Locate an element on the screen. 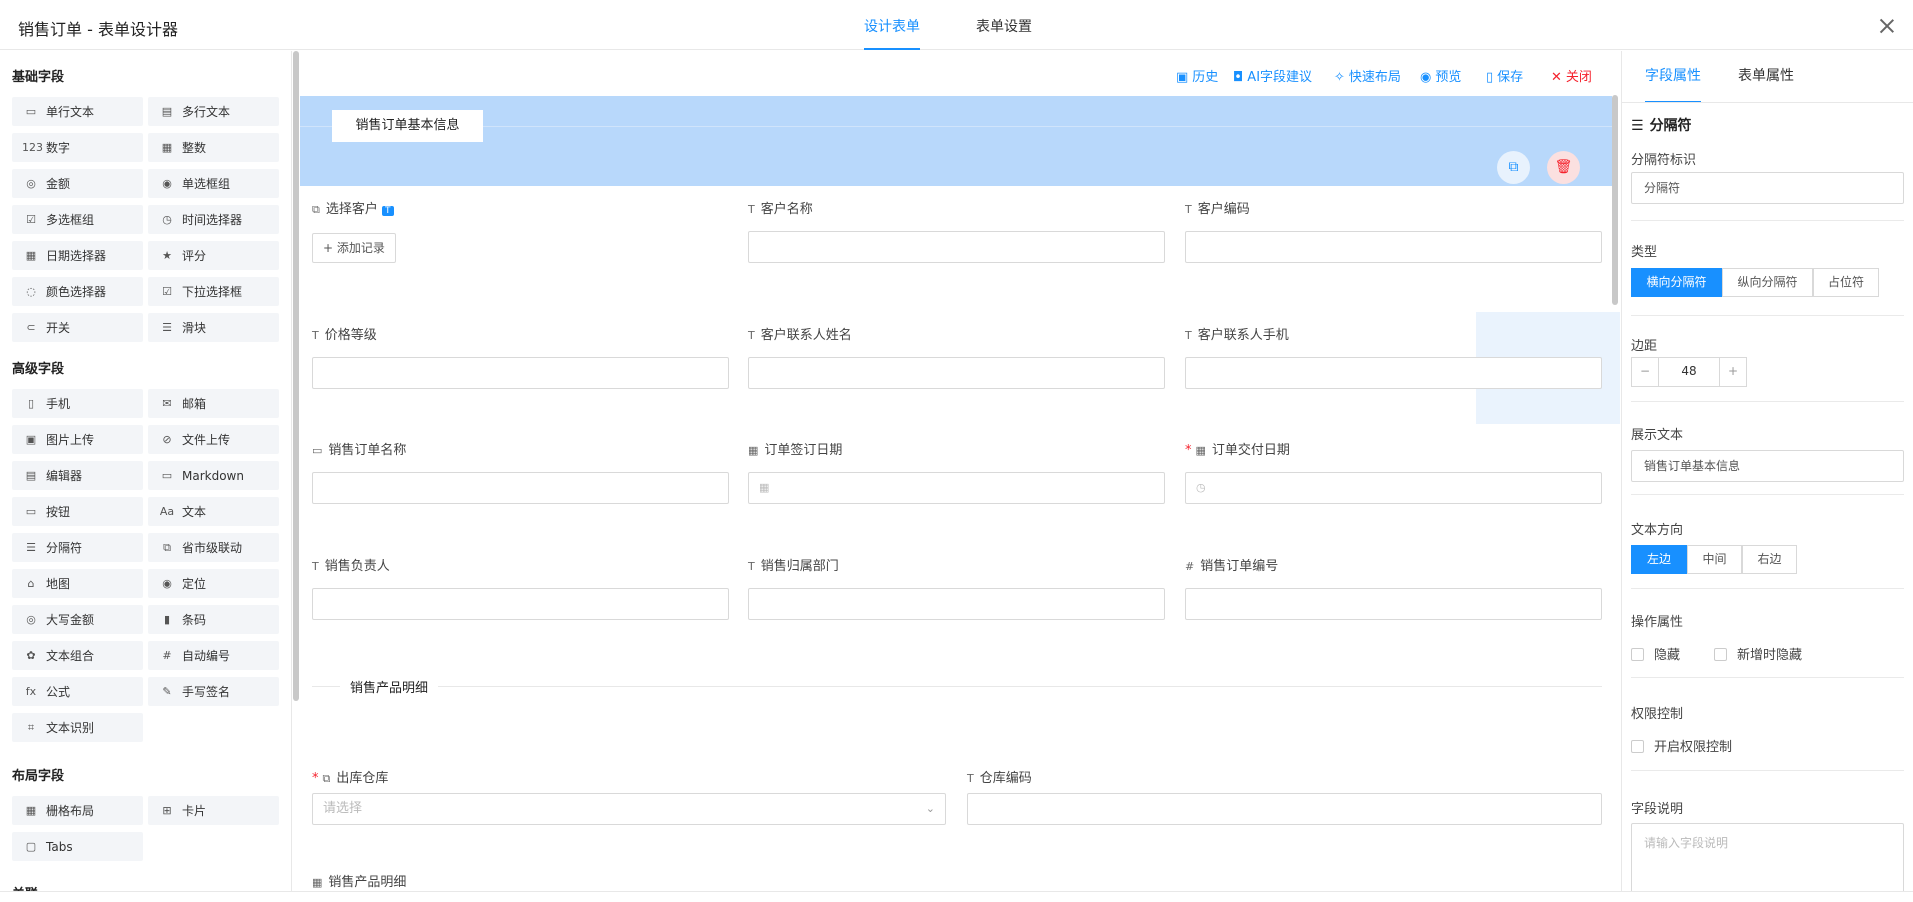 This screenshot has height=902, width=1913. palette-item: ✎ 手写签名 is located at coordinates (213, 691).